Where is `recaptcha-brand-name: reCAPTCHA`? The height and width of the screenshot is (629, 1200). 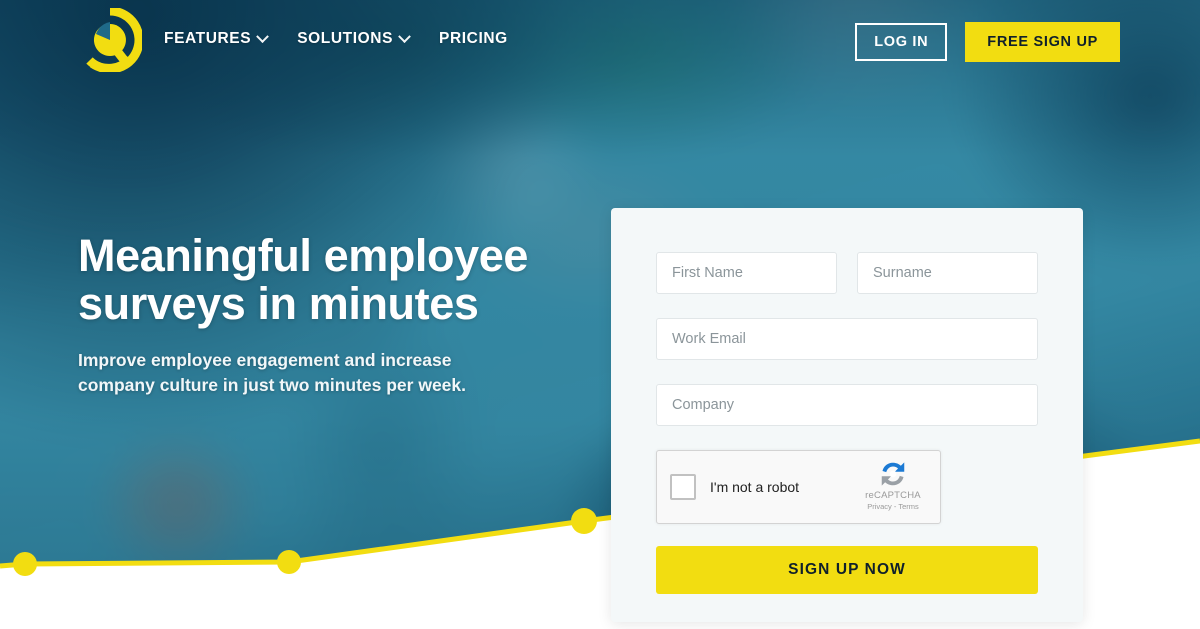
recaptcha-brand-name: reCAPTCHA is located at coordinates (893, 495).